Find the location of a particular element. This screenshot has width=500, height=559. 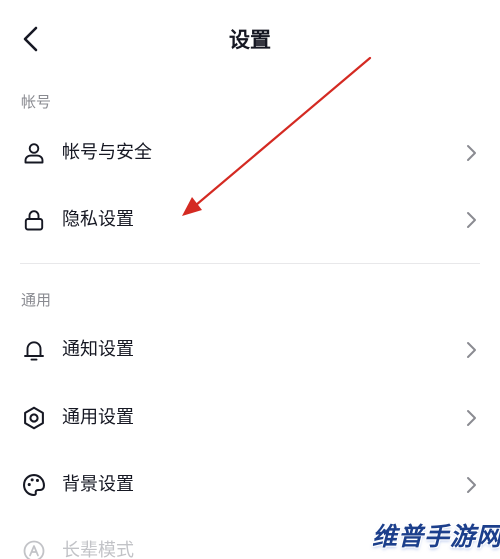

lock-icon is located at coordinates (34, 220).